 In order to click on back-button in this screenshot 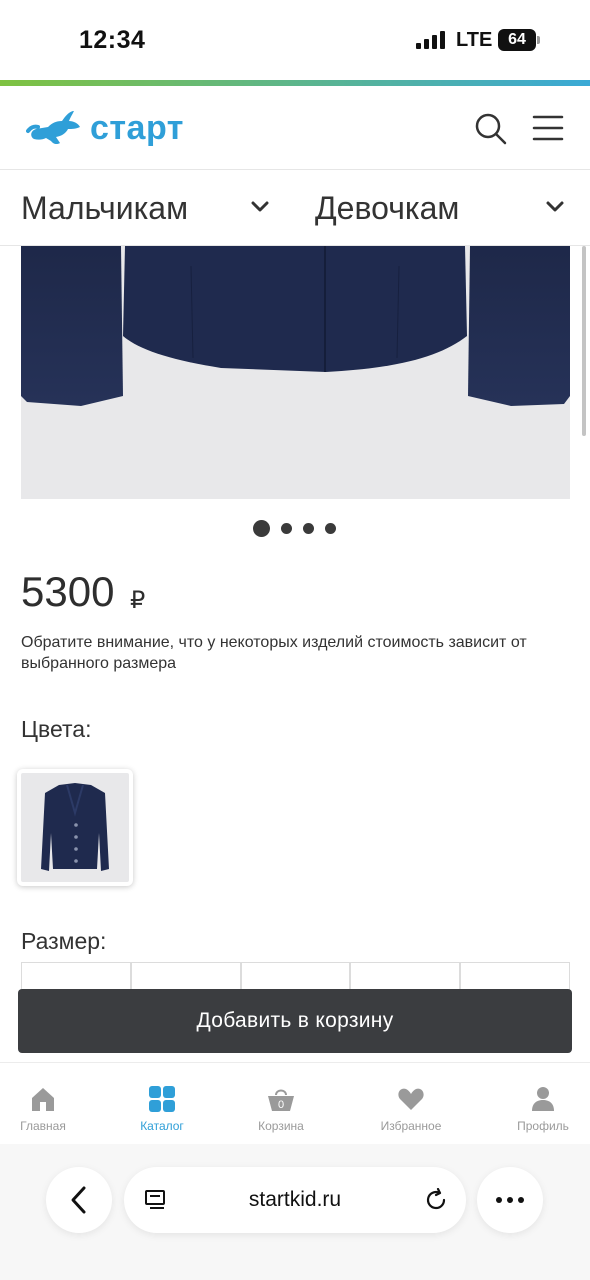, I will do `click(79, 1200)`.